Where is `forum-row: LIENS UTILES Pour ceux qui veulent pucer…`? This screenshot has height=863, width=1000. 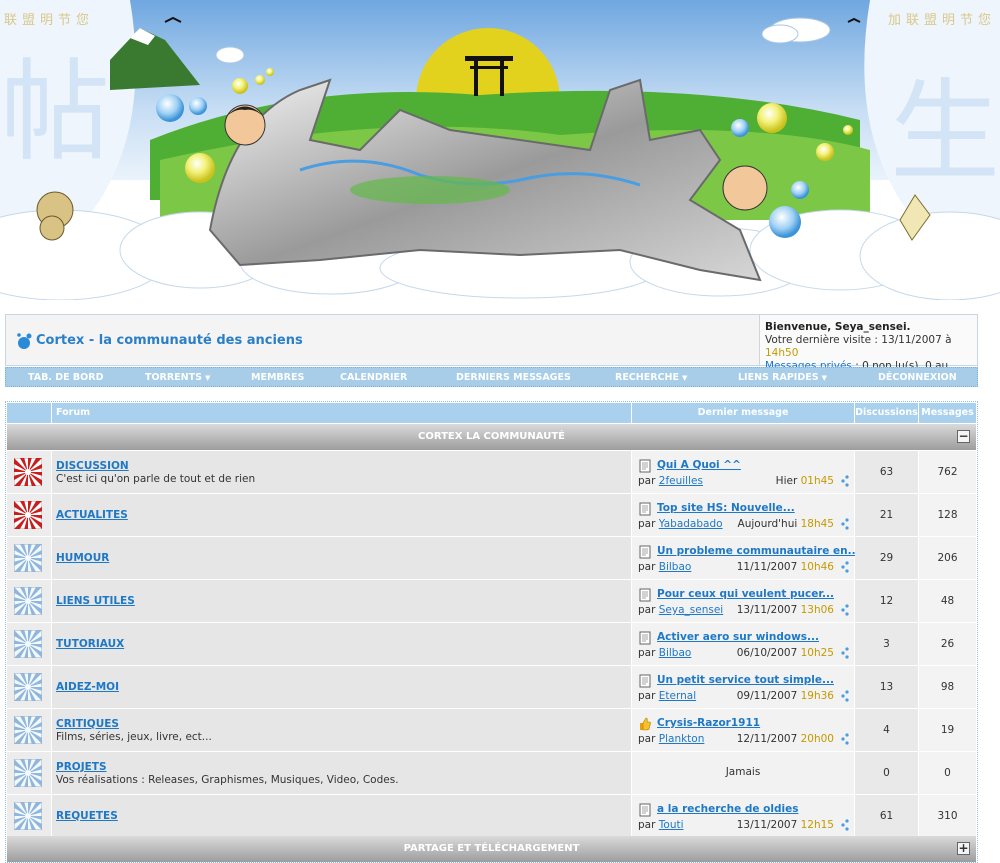 forum-row: LIENS UTILES Pour ceux qui veulent pucer… is located at coordinates (491, 601).